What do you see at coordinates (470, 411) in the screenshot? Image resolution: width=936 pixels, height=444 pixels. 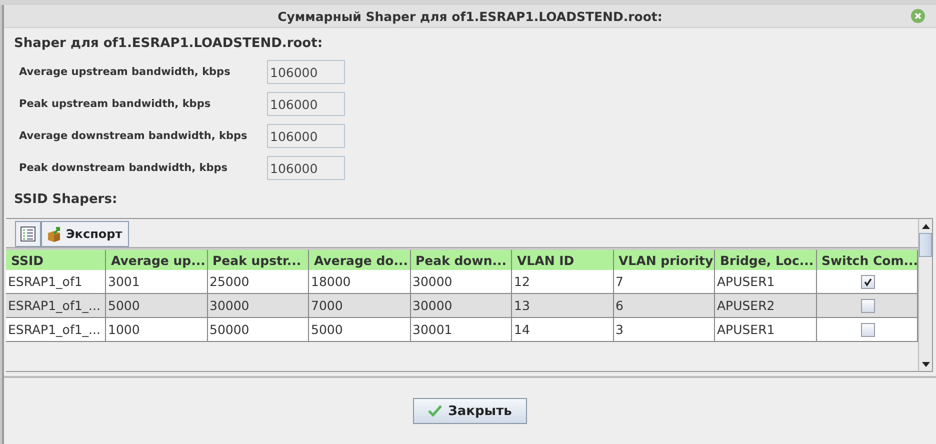 I see `close-button: Закрыть` at bounding box center [470, 411].